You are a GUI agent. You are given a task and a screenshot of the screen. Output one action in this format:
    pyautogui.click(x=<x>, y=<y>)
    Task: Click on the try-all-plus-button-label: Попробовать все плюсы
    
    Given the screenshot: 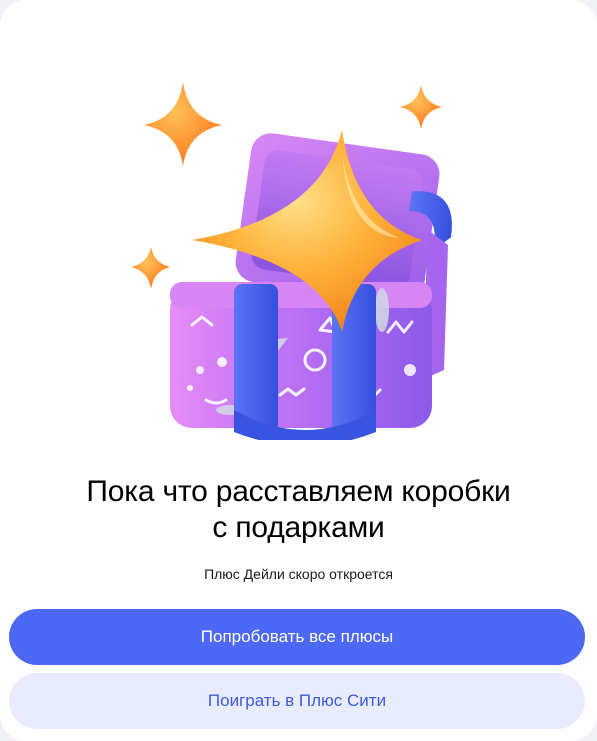 What is the action you would take?
    pyautogui.click(x=297, y=636)
    